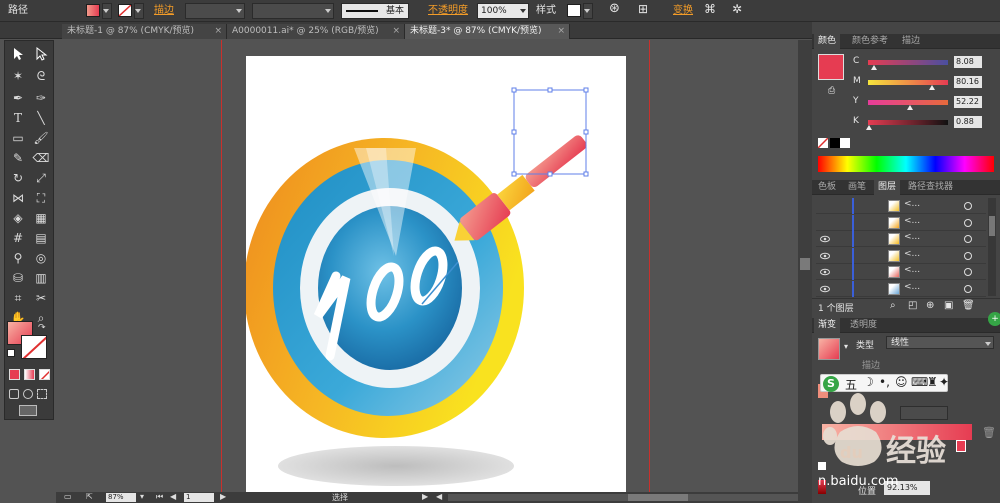 This screenshot has height=503, width=1000. I want to click on layers-scroll-thumb, so click(992, 226).